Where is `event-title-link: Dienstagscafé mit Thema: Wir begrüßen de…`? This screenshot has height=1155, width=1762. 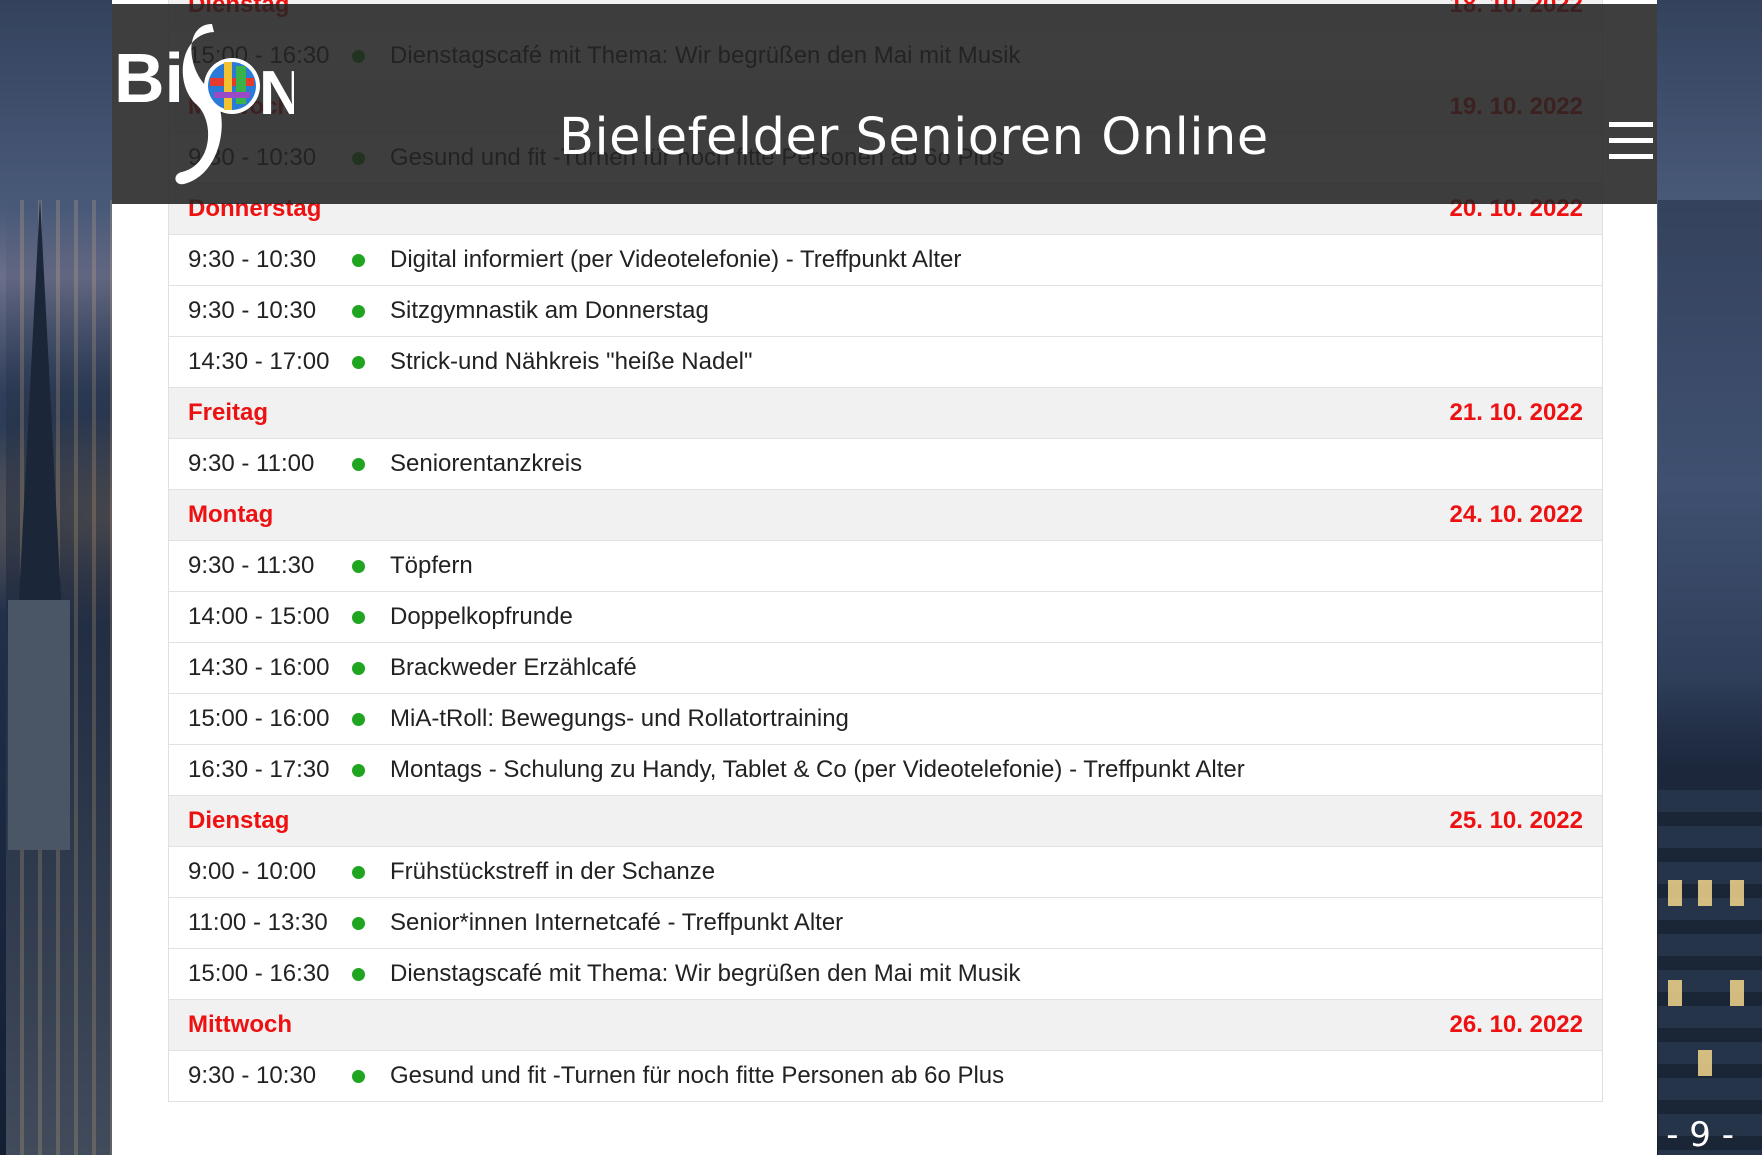
event-title-link: Dienstagscafé mit Thema: Wir begrüßen de… is located at coordinates (996, 974).